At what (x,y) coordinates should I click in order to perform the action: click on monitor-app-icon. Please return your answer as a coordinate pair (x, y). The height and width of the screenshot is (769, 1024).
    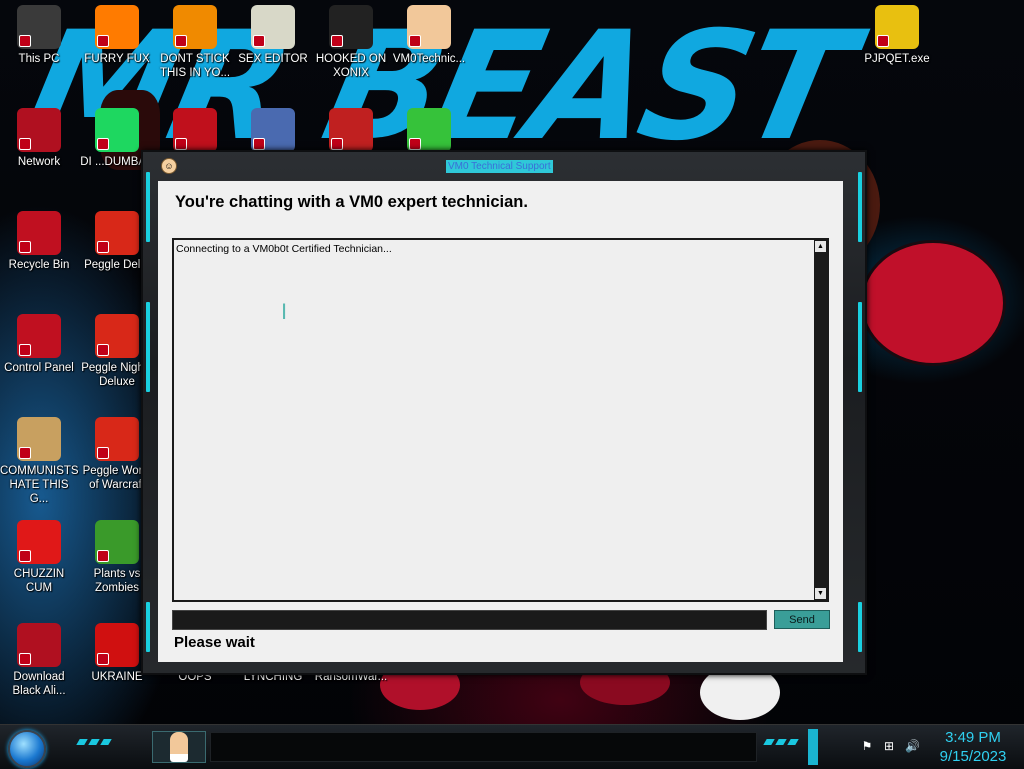
    Looking at the image, I should click on (273, 130).